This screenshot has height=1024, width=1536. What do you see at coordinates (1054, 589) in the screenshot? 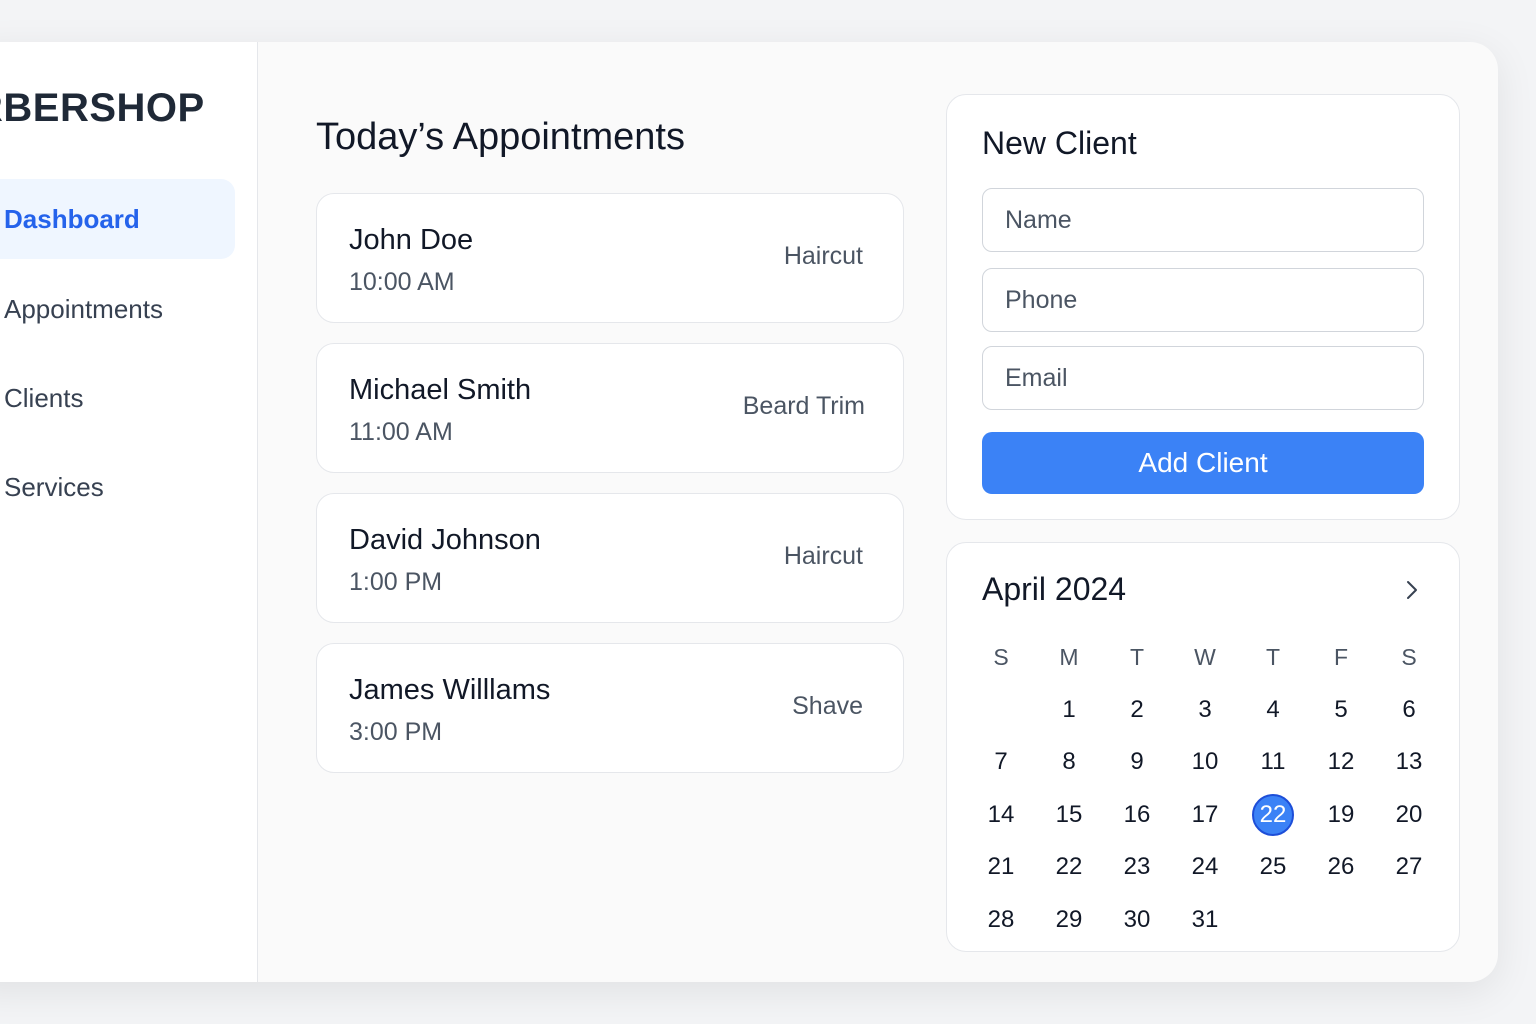
I see `calendar-month-label: April 2024` at bounding box center [1054, 589].